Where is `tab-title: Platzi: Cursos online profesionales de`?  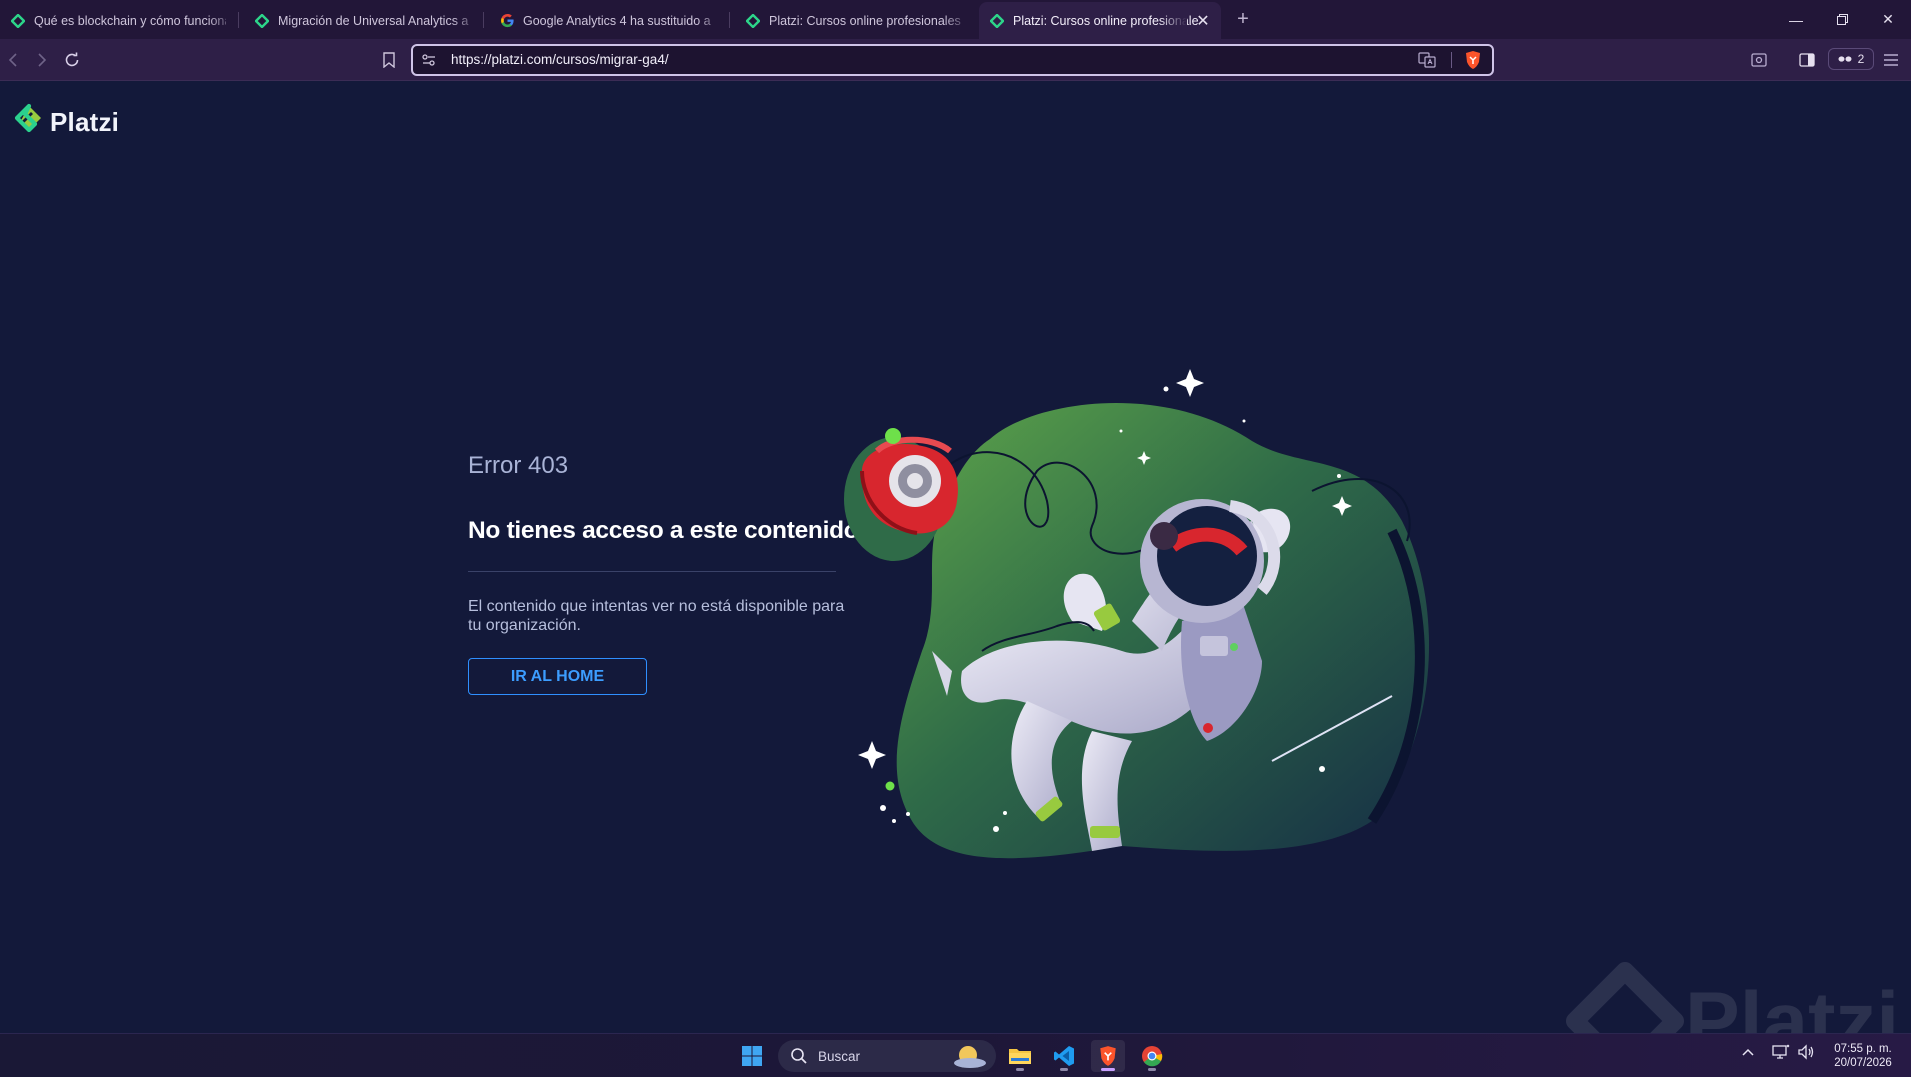
tab-title: Platzi: Cursos online profesionales de is located at coordinates (865, 20).